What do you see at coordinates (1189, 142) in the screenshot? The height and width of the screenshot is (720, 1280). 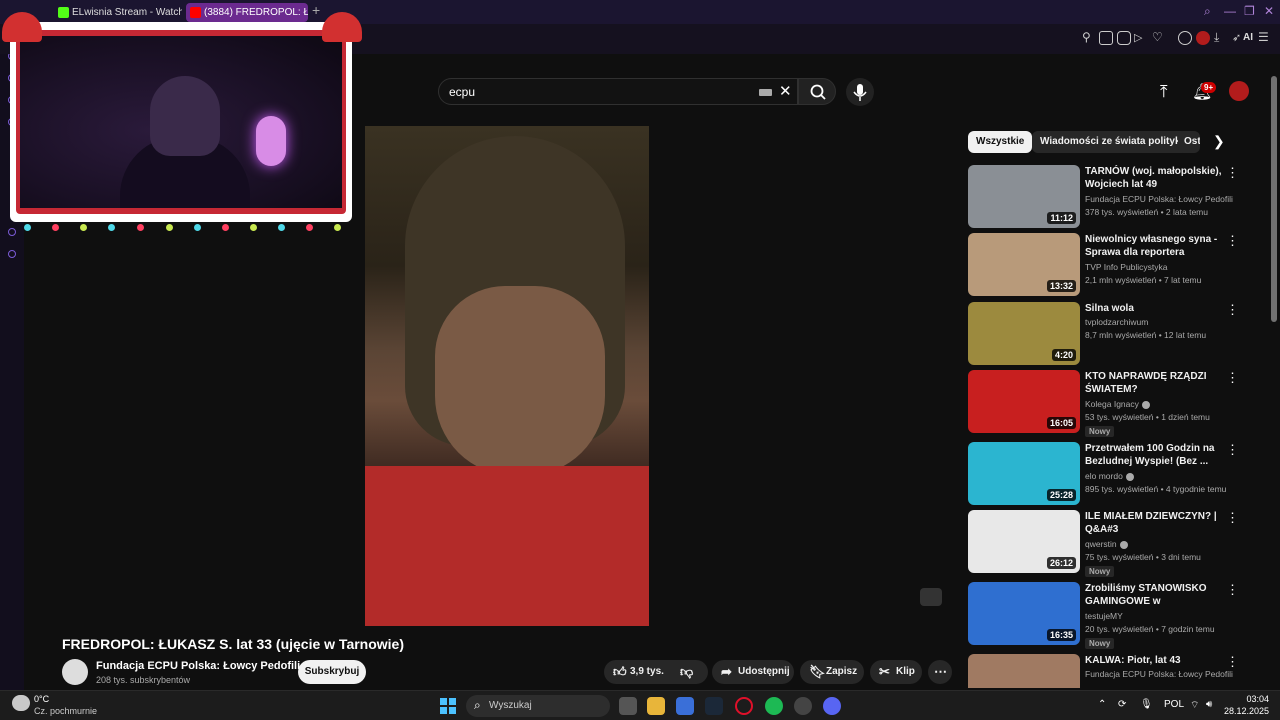 I see `chip-recent: Ost` at bounding box center [1189, 142].